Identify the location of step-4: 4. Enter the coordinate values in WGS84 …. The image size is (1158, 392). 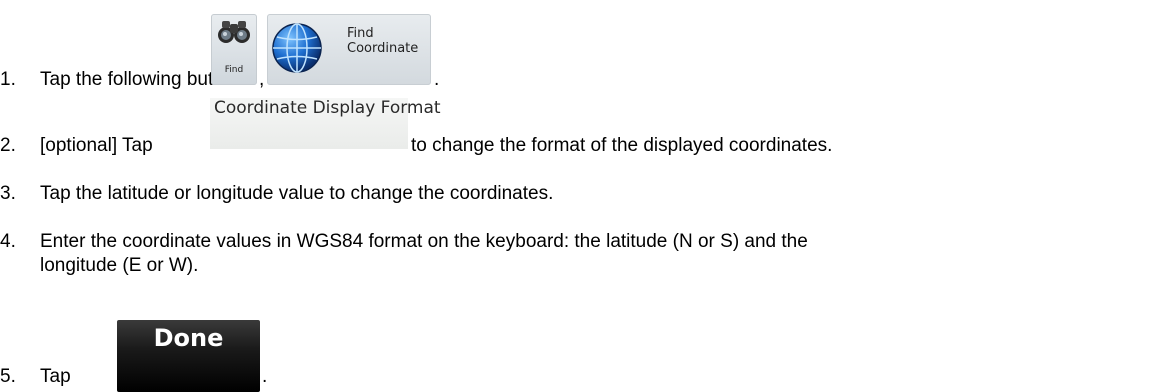
(579, 255).